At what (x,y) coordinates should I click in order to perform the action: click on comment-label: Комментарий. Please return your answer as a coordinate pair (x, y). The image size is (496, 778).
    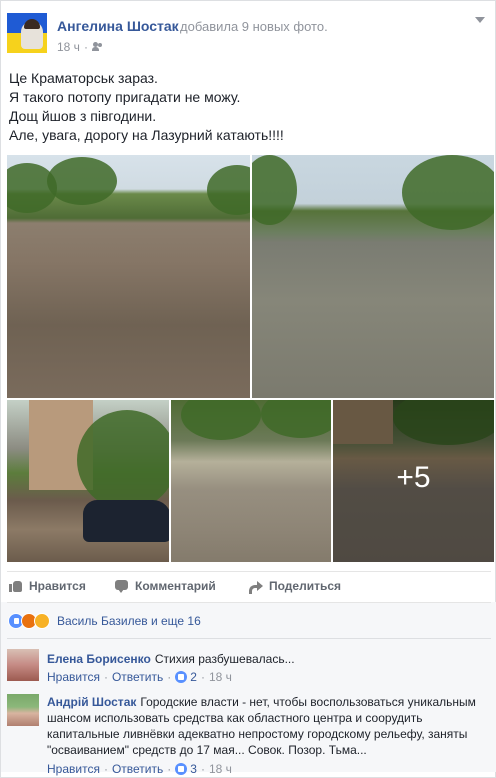
    Looking at the image, I should click on (175, 586).